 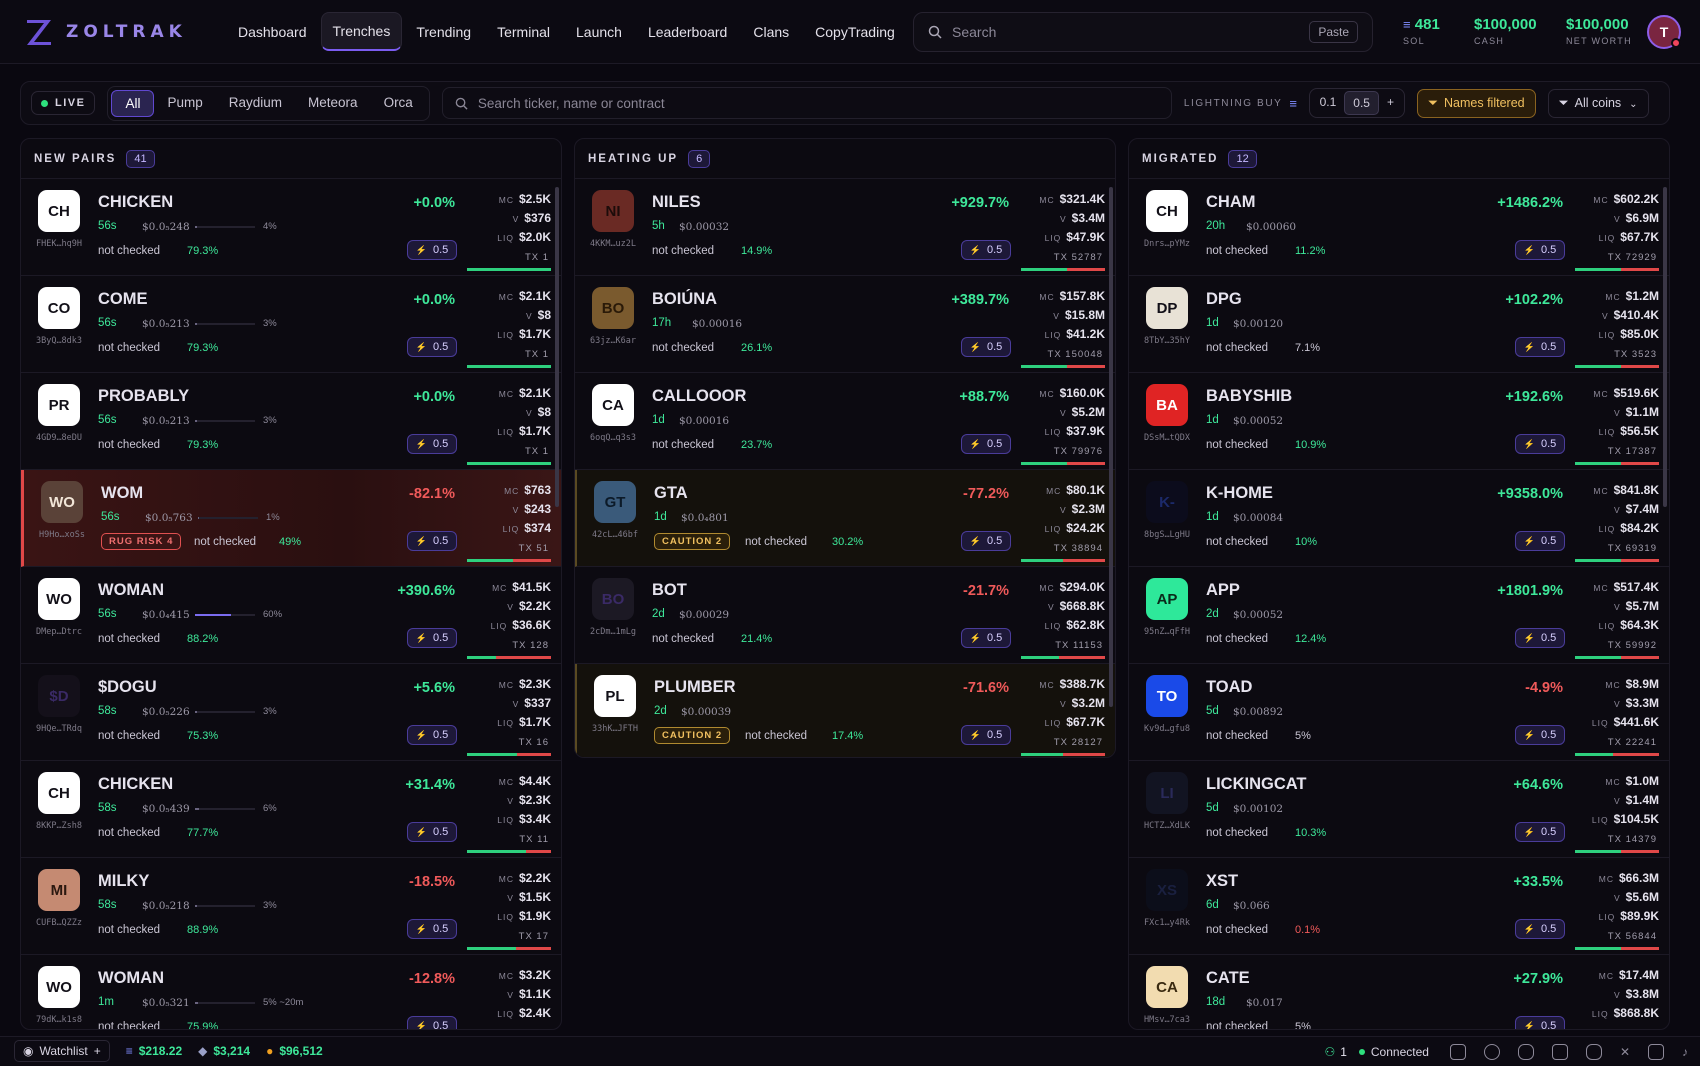 What do you see at coordinates (1229, 687) in the screenshot?
I see `token-name: TOAD` at bounding box center [1229, 687].